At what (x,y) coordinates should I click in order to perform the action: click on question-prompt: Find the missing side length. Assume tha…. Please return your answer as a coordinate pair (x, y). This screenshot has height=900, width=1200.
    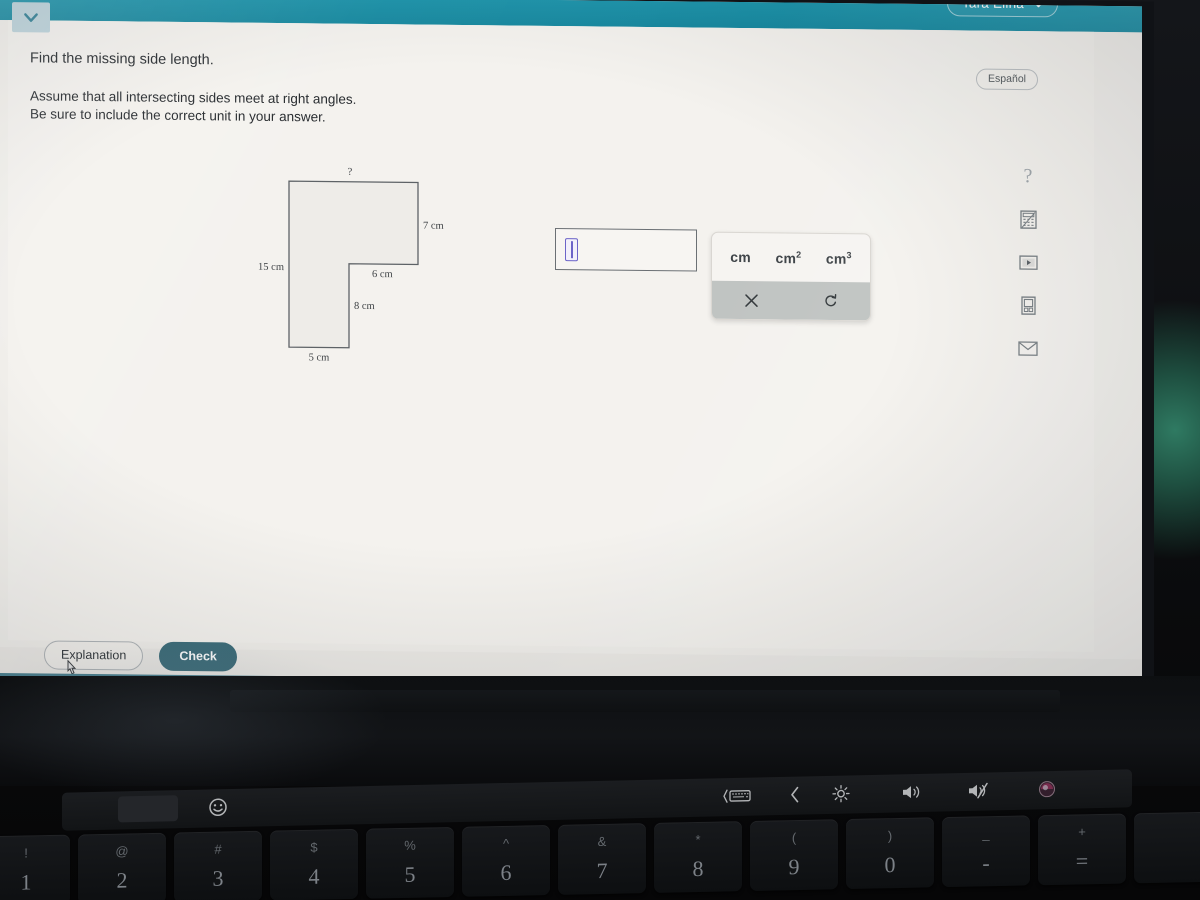
    Looking at the image, I should click on (360, 89).